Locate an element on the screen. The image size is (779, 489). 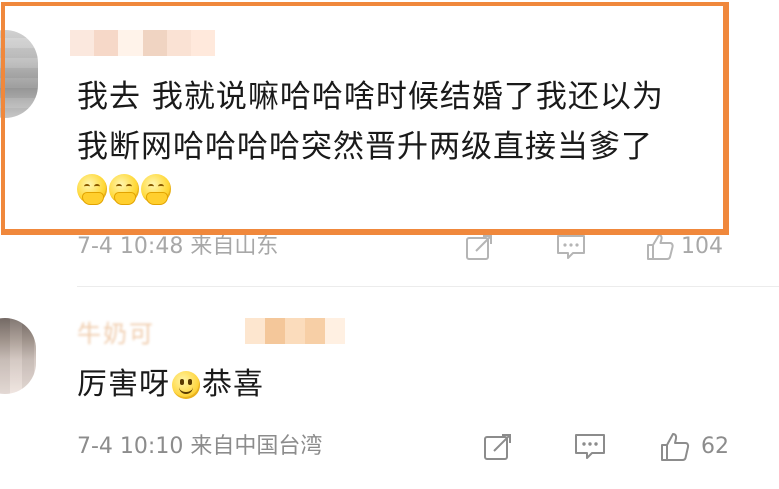
like-button: 104 is located at coordinates (684, 247).